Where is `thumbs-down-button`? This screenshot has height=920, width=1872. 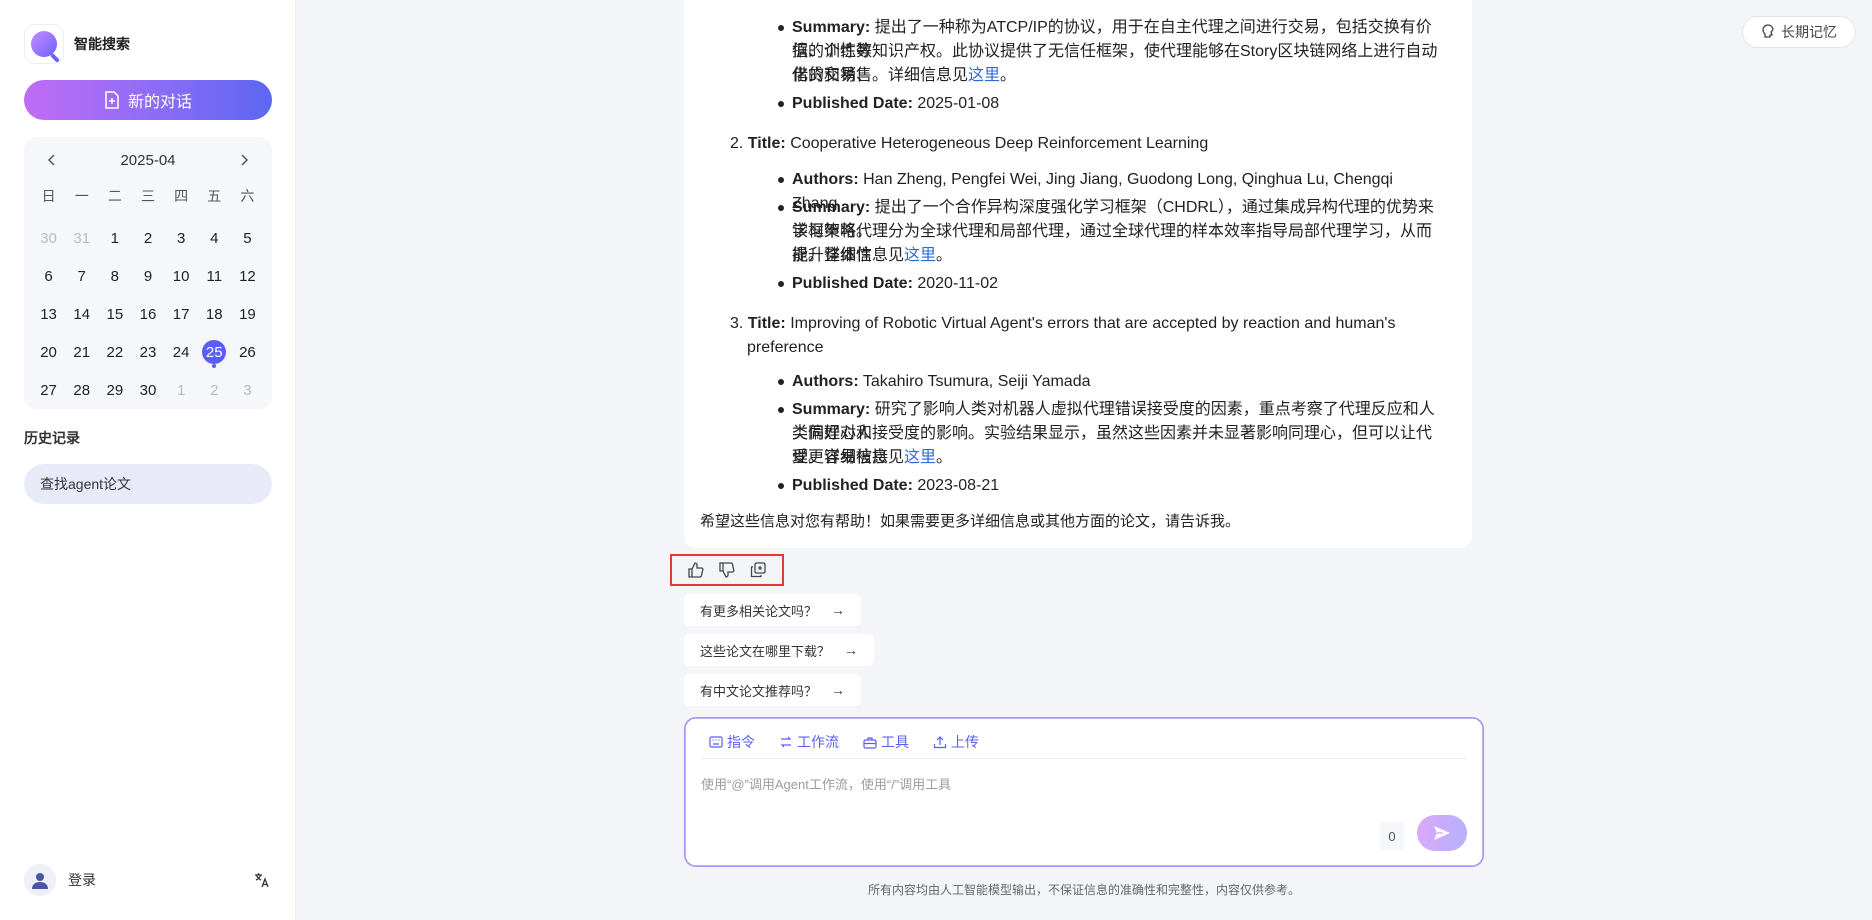 thumbs-down-button is located at coordinates (727, 570).